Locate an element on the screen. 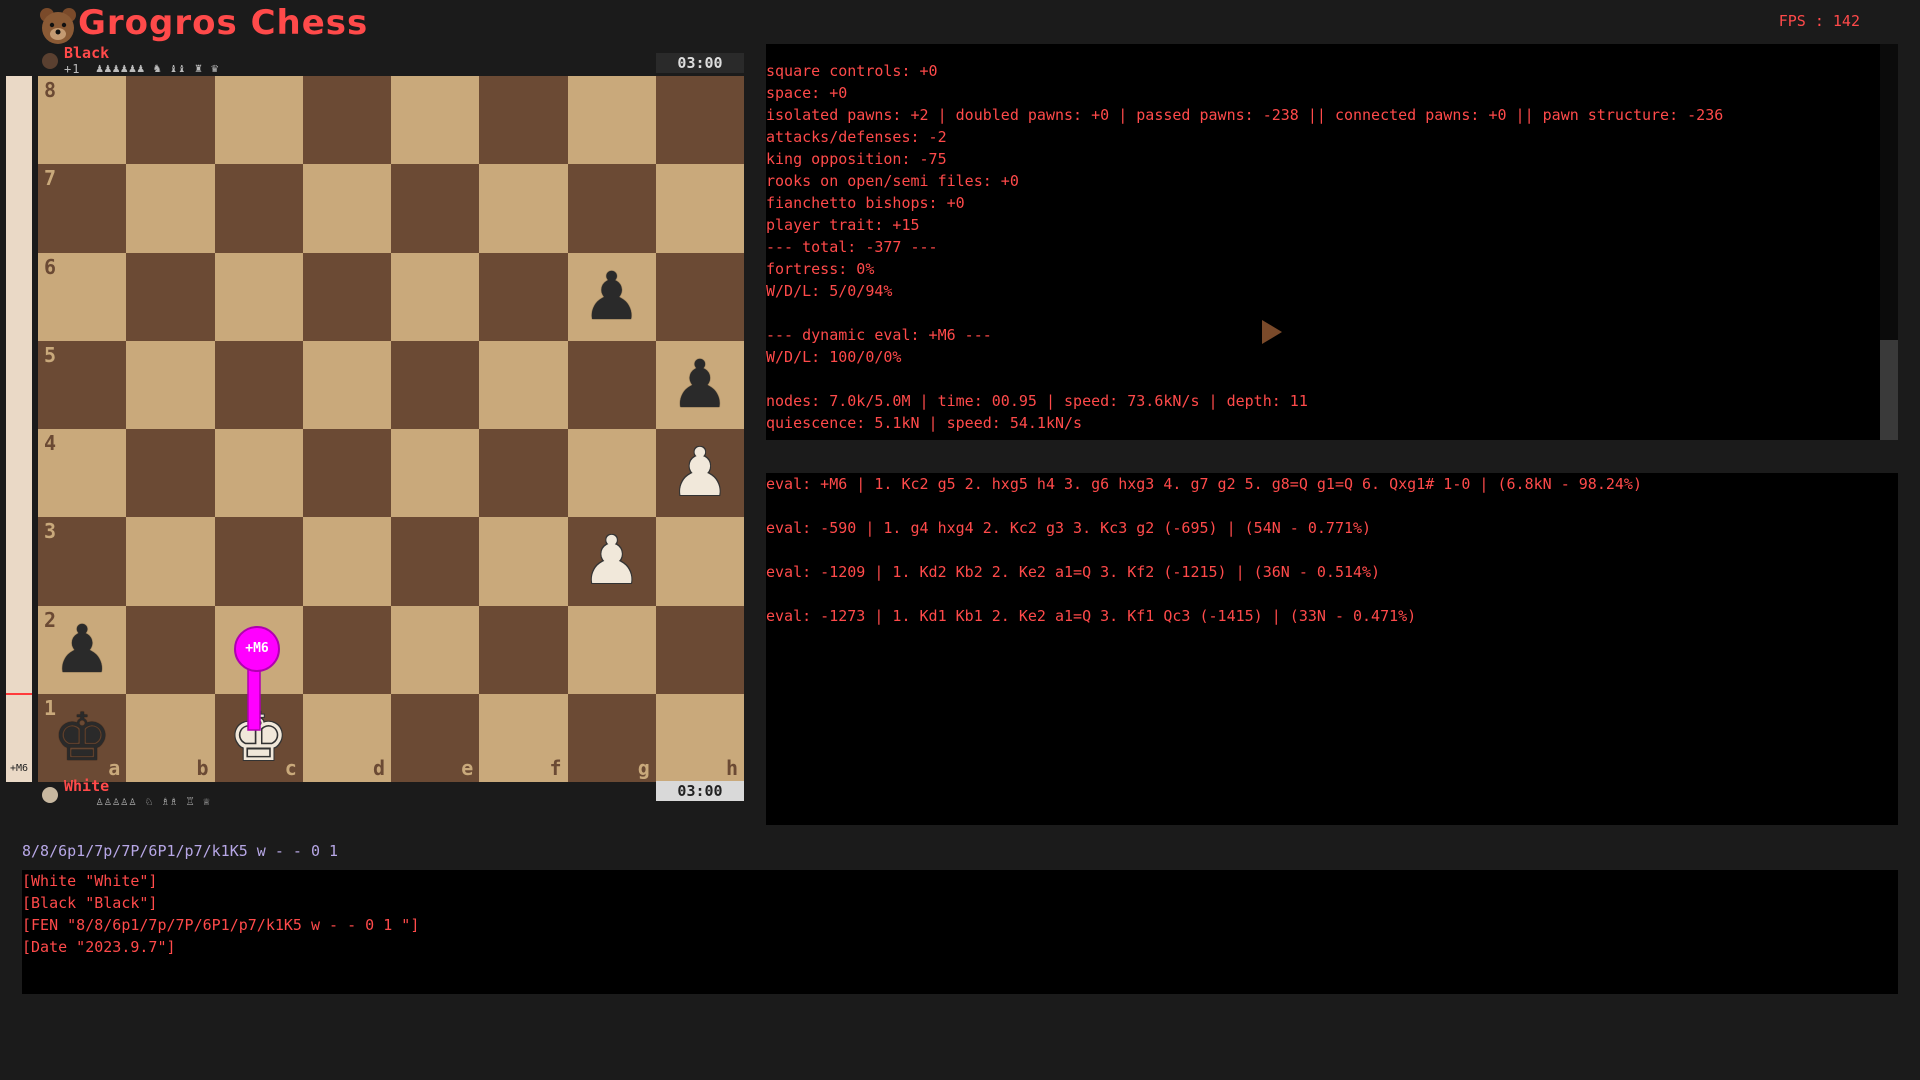  square-c3 is located at coordinates (258, 561).